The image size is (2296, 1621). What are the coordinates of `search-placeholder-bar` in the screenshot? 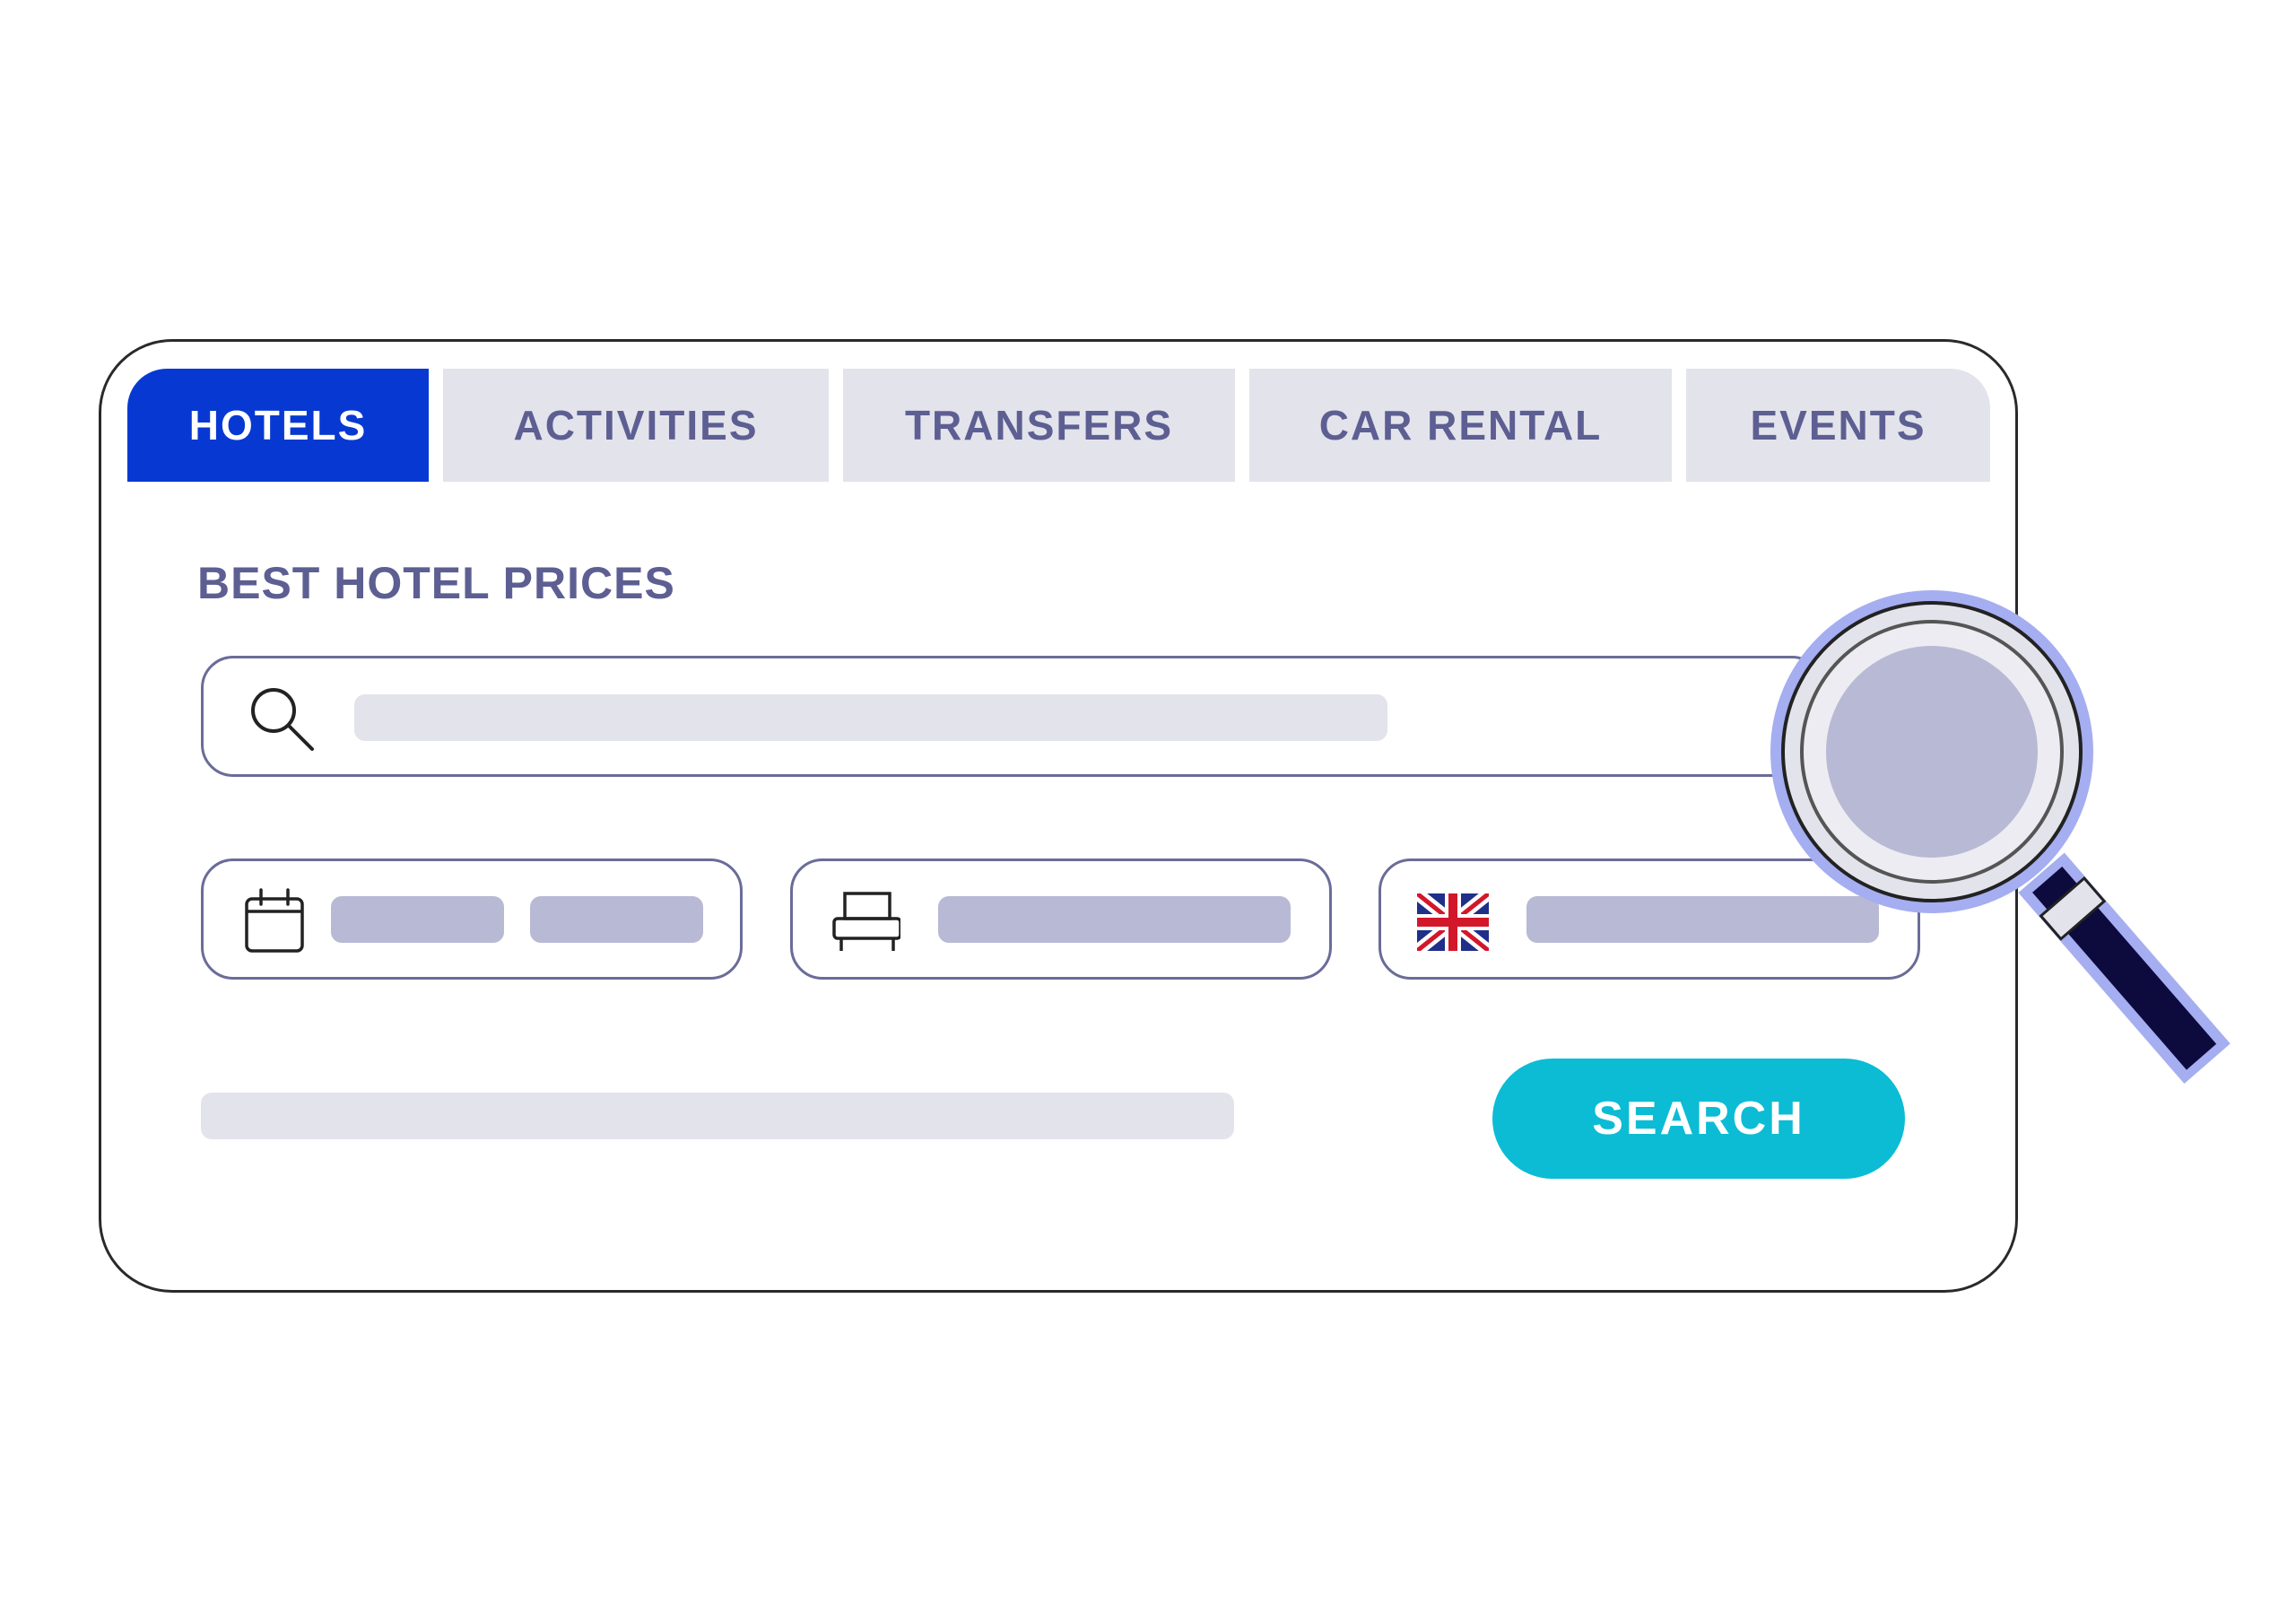 It's located at (870, 717).